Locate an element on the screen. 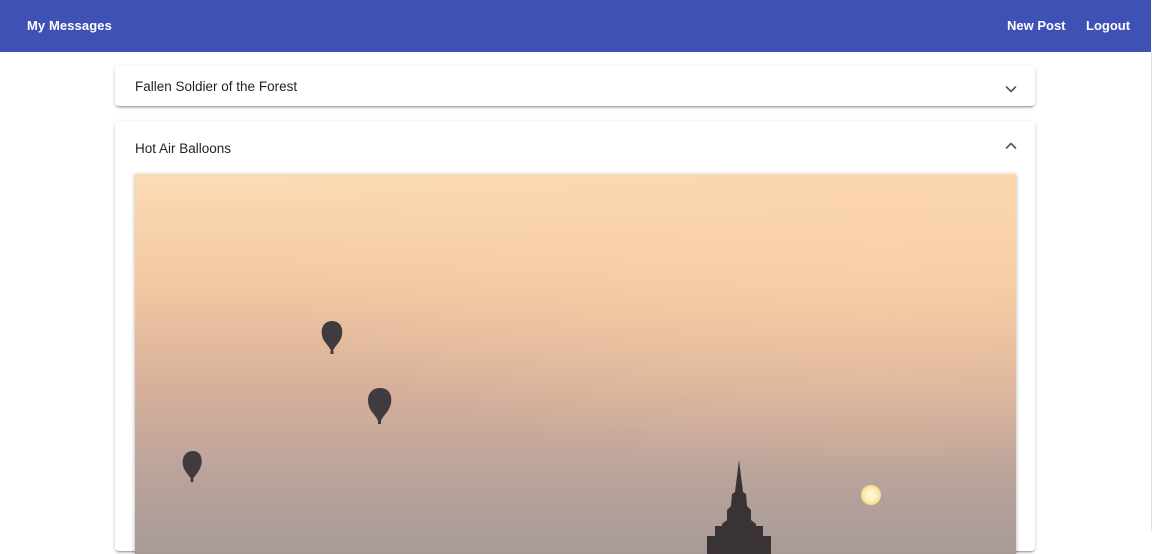 The width and height of the screenshot is (1152, 554). chevron-down-icon is located at coordinates (1011, 89).